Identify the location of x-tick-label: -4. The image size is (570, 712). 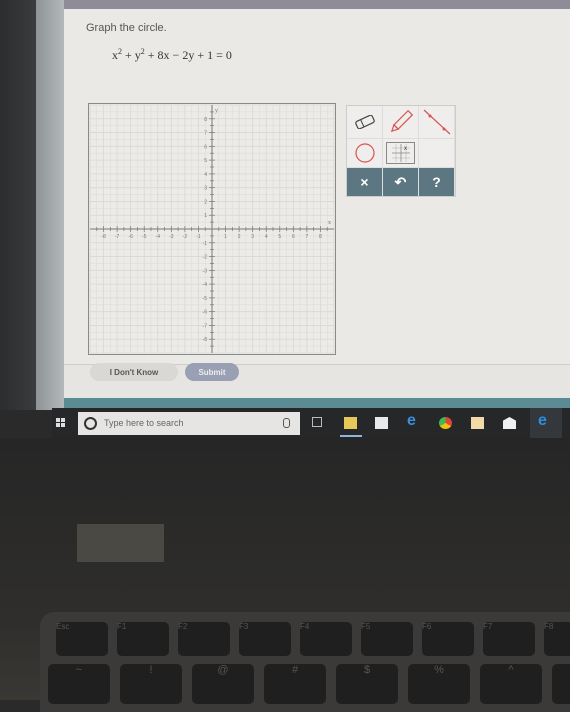
(158, 237).